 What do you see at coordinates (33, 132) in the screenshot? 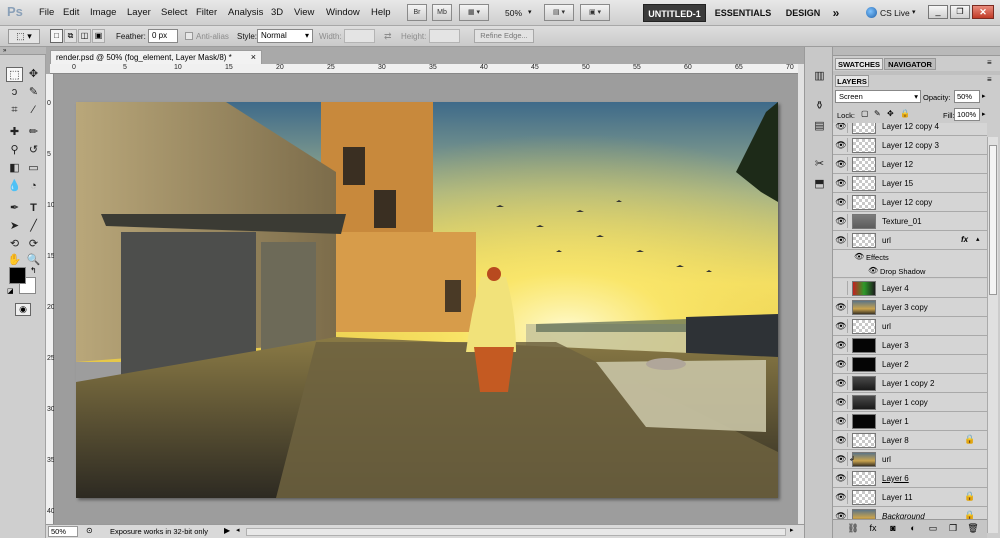
I see `brush-tool-icon: ✏` at bounding box center [33, 132].